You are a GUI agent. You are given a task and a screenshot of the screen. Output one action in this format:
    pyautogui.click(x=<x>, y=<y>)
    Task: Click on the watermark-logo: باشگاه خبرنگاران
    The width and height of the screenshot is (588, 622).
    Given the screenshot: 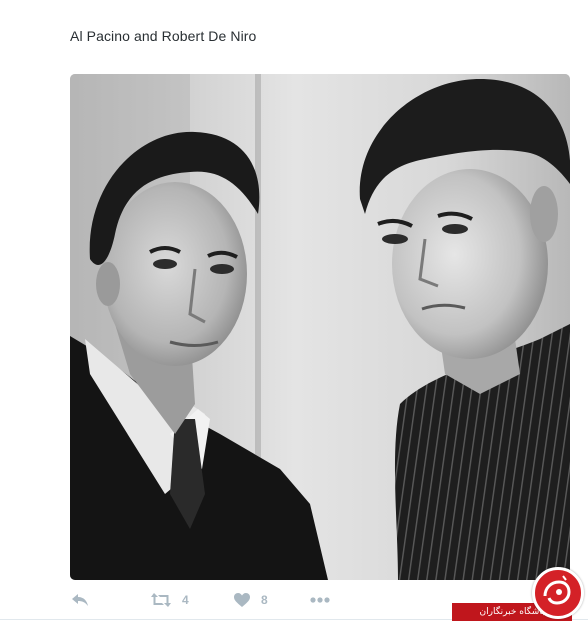 What is the action you would take?
    pyautogui.click(x=520, y=593)
    